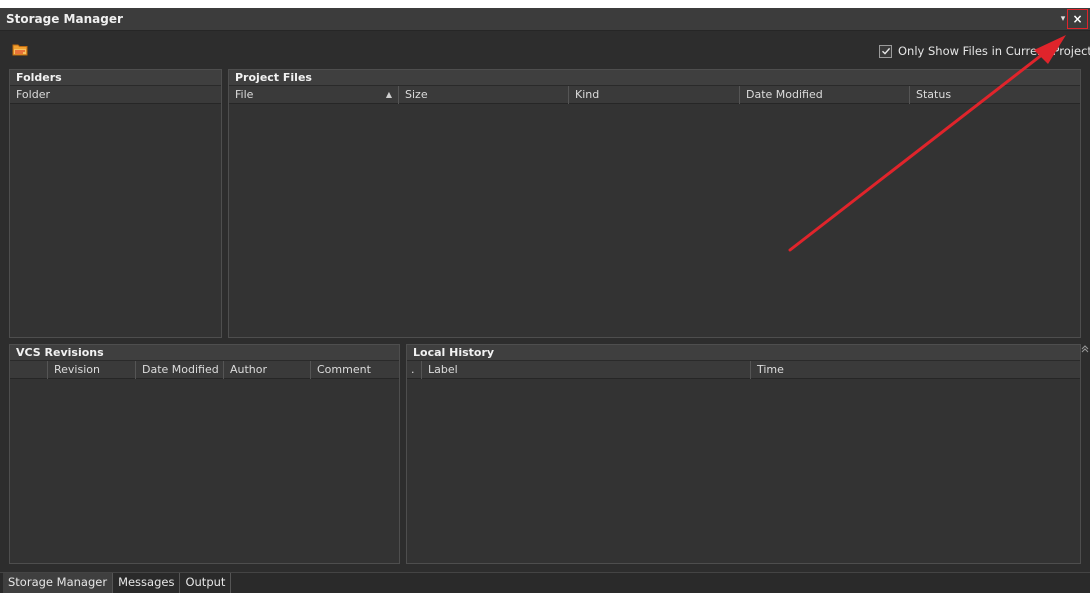 Image resolution: width=1090 pixels, height=593 pixels. Describe the element at coordinates (995, 95) in the screenshot. I see `column-status: Status` at that location.